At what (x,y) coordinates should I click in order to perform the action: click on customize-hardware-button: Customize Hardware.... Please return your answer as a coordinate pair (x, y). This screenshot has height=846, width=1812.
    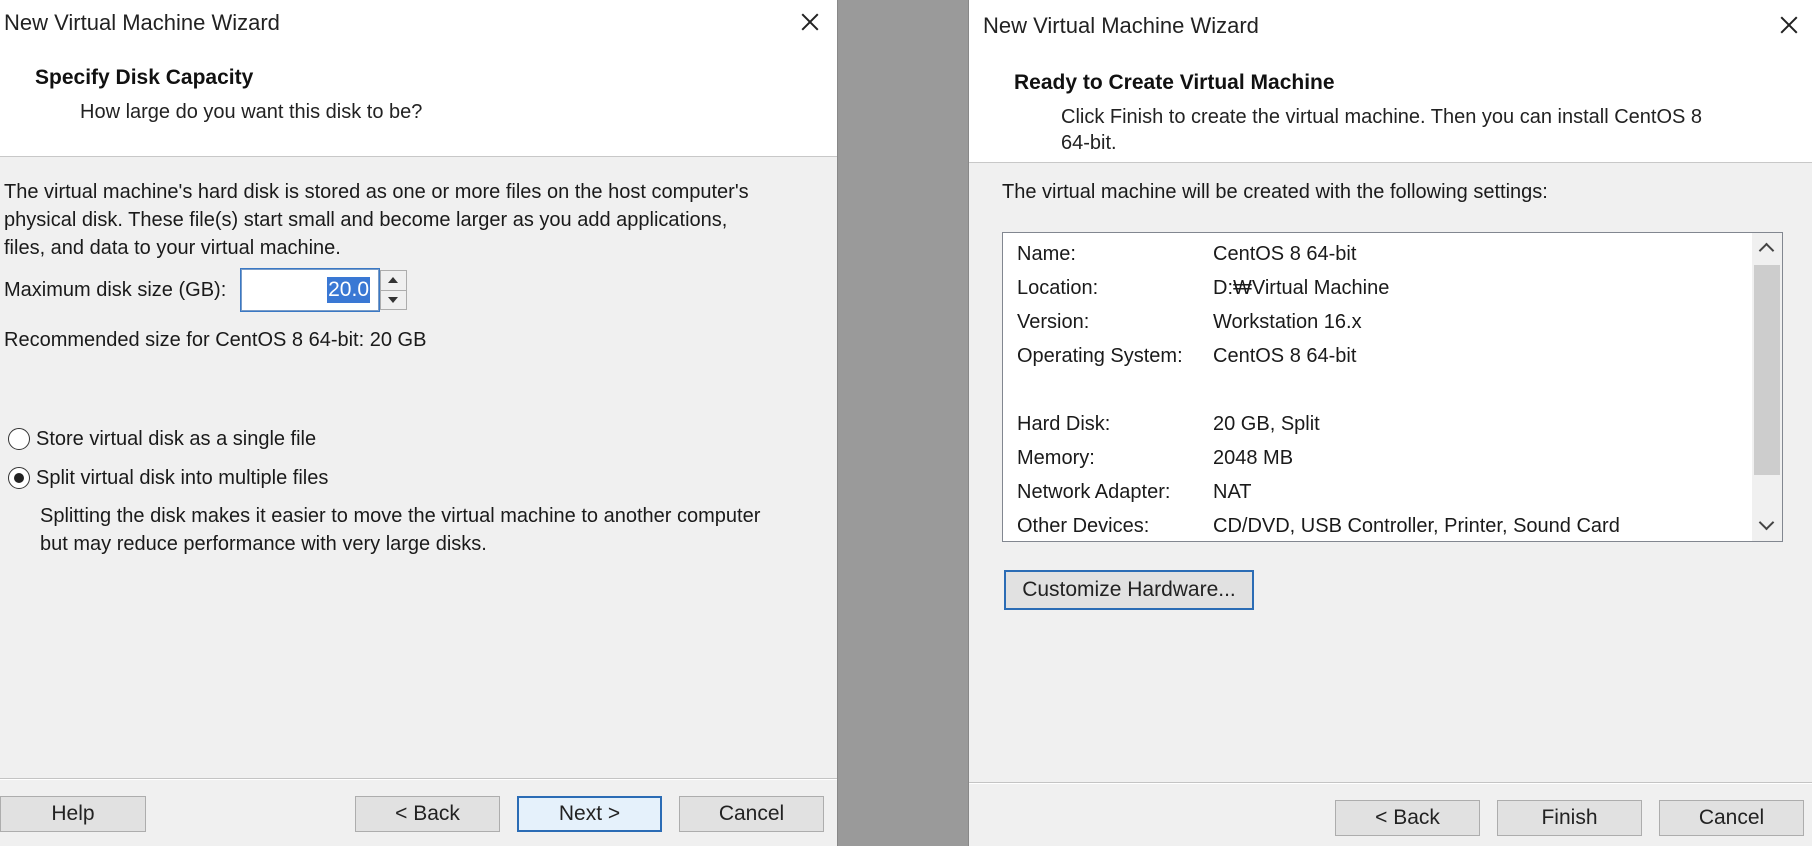
    Looking at the image, I should click on (1129, 590).